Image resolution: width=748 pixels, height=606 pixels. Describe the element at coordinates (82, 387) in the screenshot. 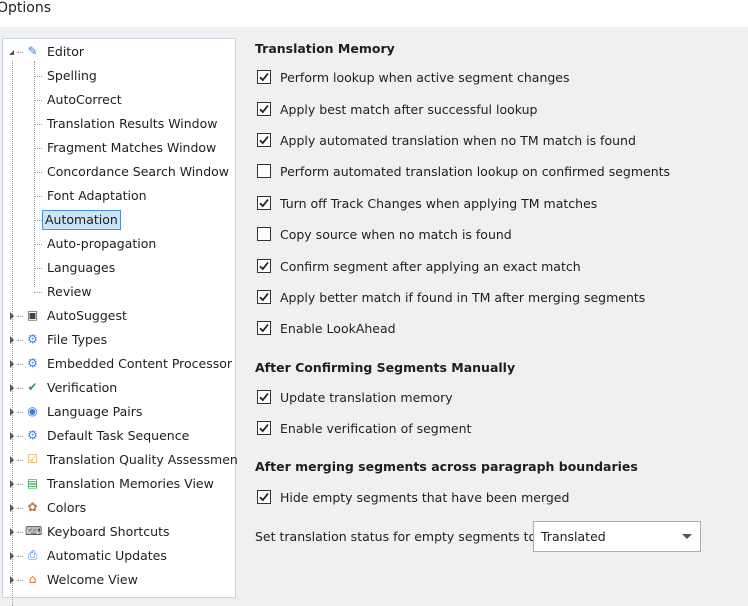

I see `tree-item-label: Verification` at that location.